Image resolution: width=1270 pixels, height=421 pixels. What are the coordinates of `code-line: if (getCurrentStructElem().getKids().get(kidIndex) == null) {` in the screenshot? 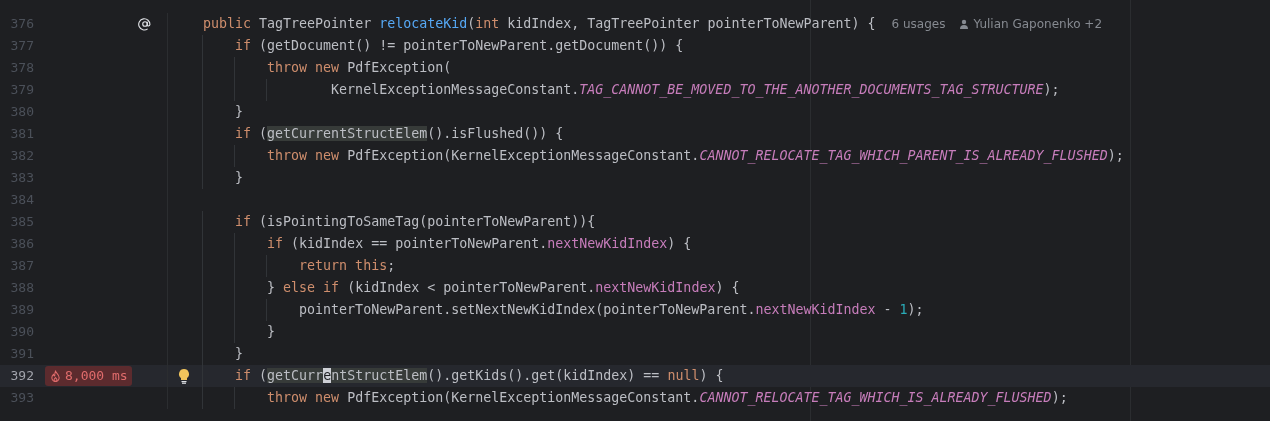 It's located at (479, 376).